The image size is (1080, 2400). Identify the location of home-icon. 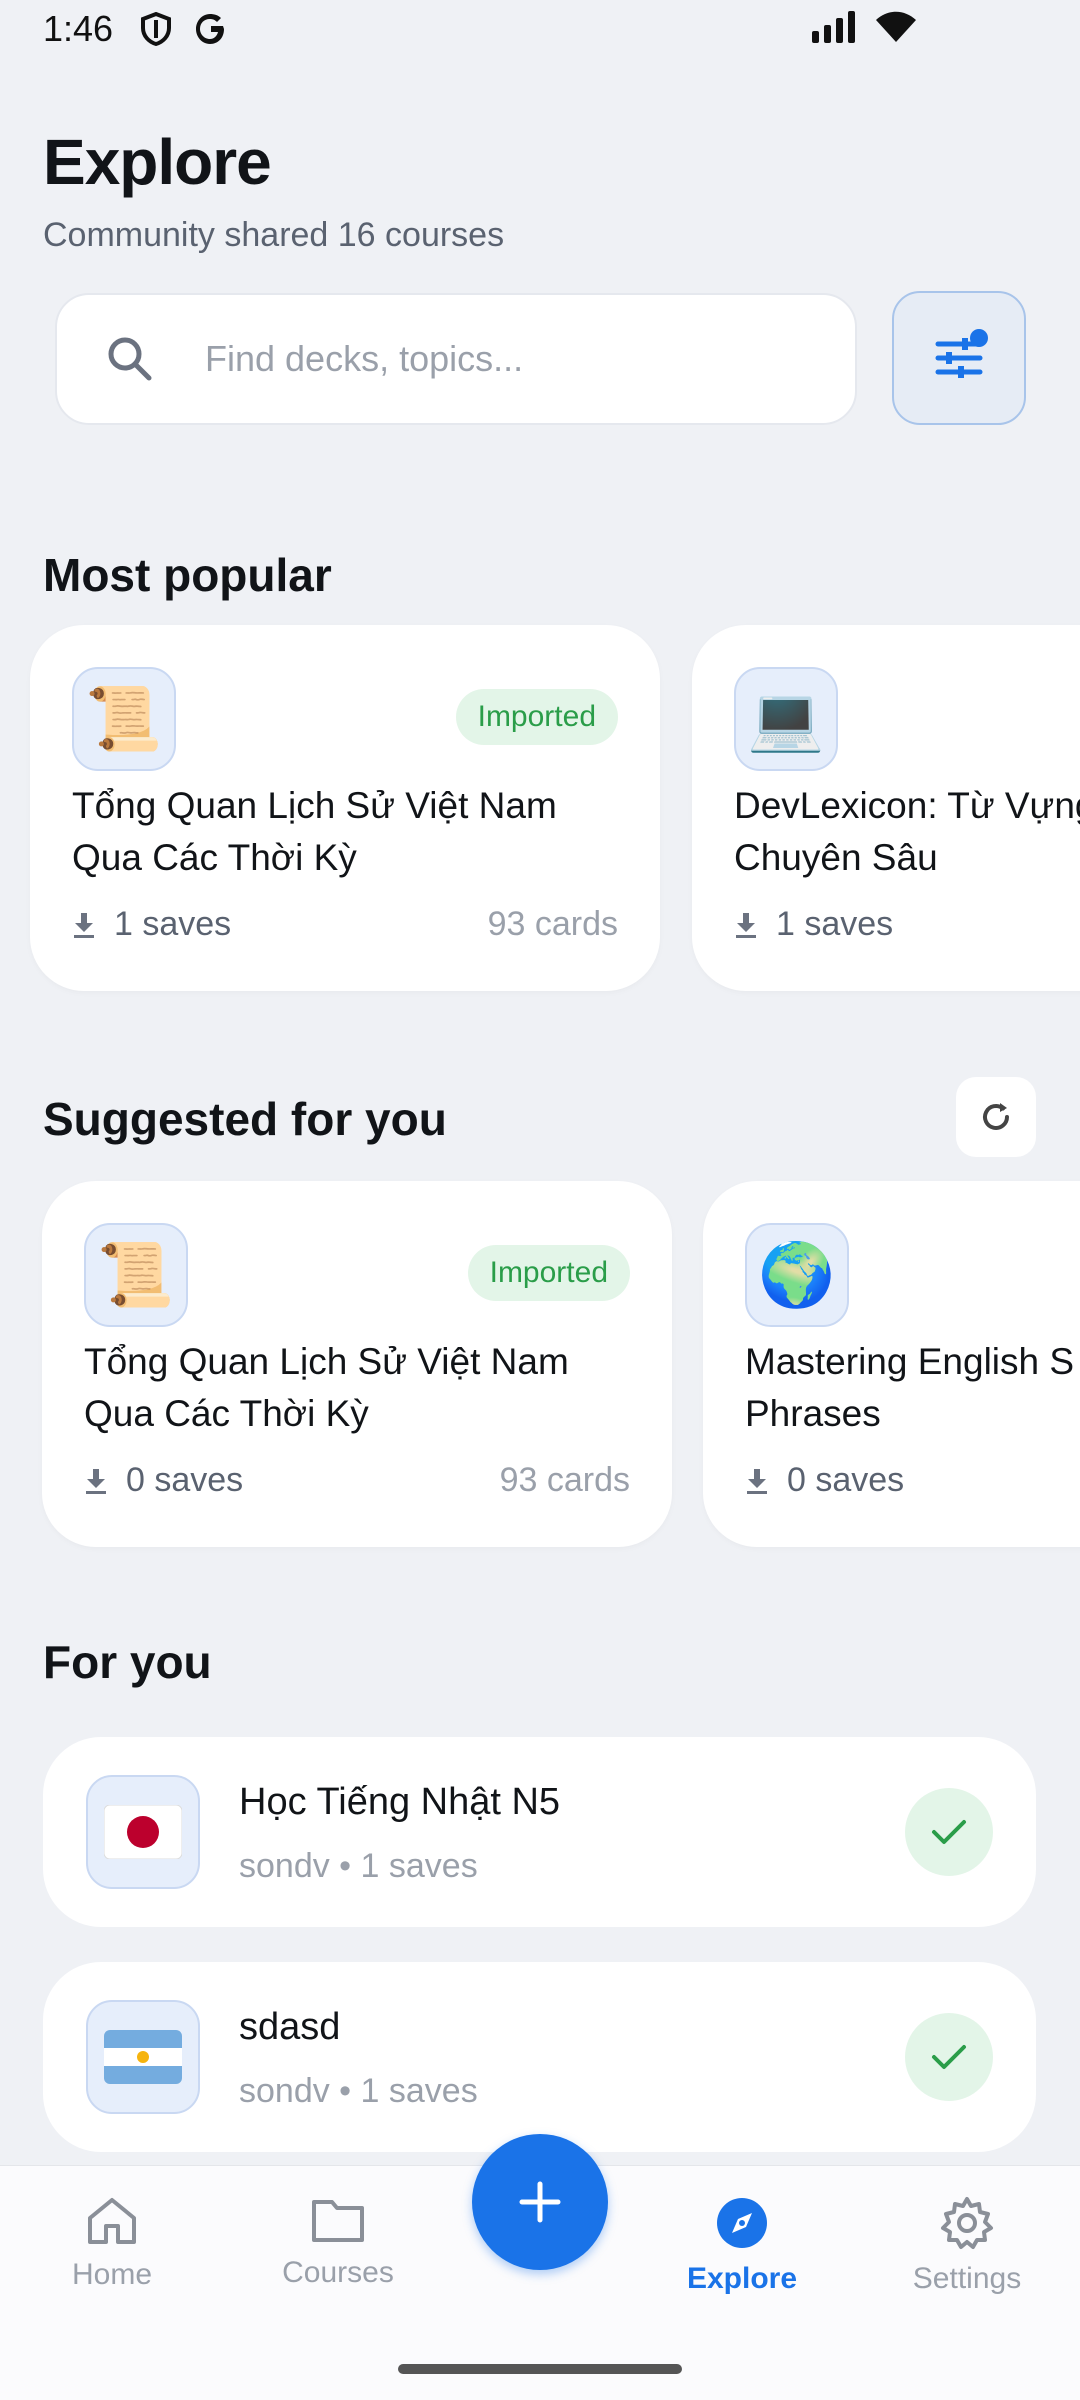
(112, 2221).